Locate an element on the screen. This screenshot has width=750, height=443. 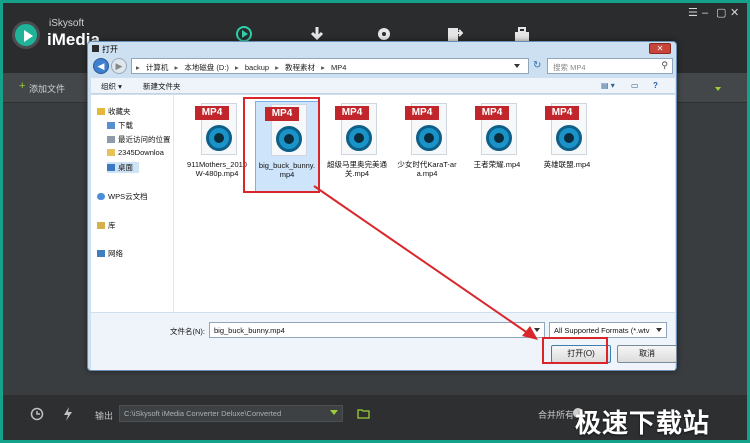
minimize-icon: – is located at coordinates (705, 13).